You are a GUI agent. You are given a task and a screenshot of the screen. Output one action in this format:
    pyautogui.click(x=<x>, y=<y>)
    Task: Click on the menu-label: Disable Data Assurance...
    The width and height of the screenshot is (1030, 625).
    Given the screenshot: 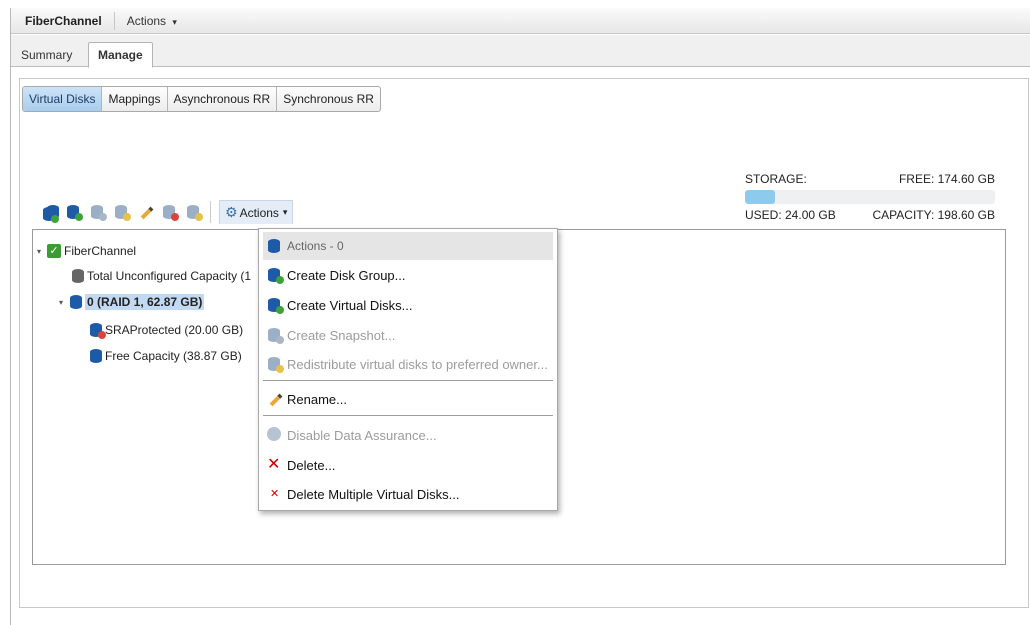 What is the action you would take?
    pyautogui.click(x=362, y=435)
    